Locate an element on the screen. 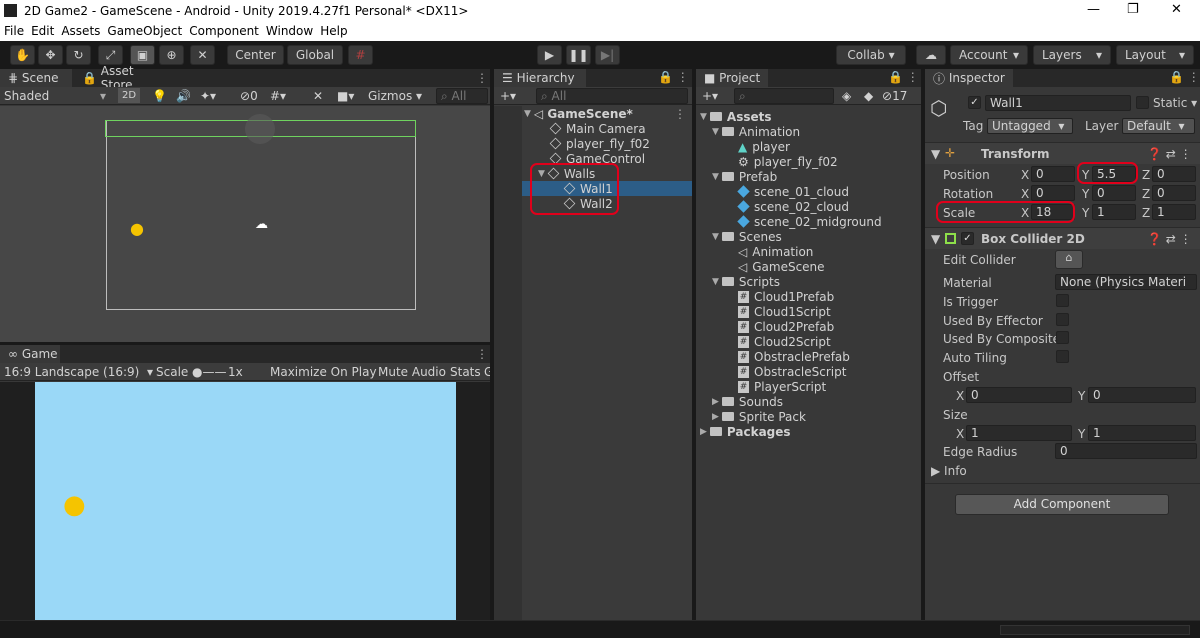 This screenshot has width=1200, height=638. hierarchy-search-input: ⌕ All is located at coordinates (612, 96).